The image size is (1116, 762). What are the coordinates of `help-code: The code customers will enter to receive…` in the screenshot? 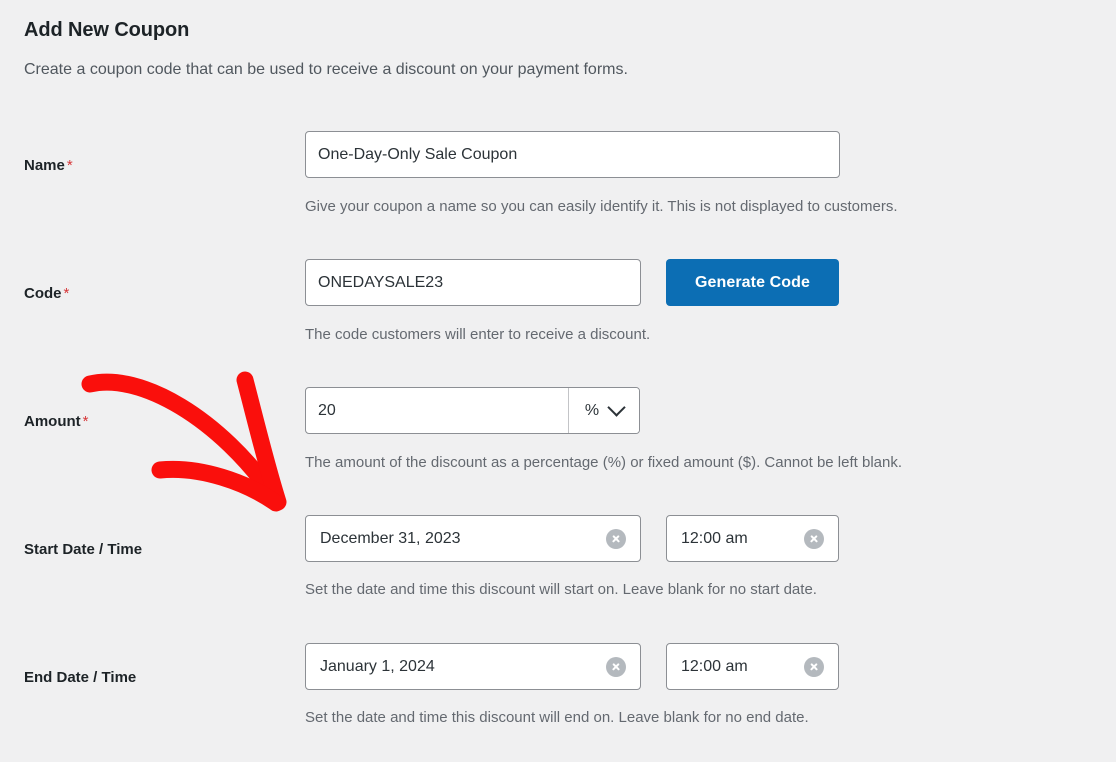 It's located at (478, 334).